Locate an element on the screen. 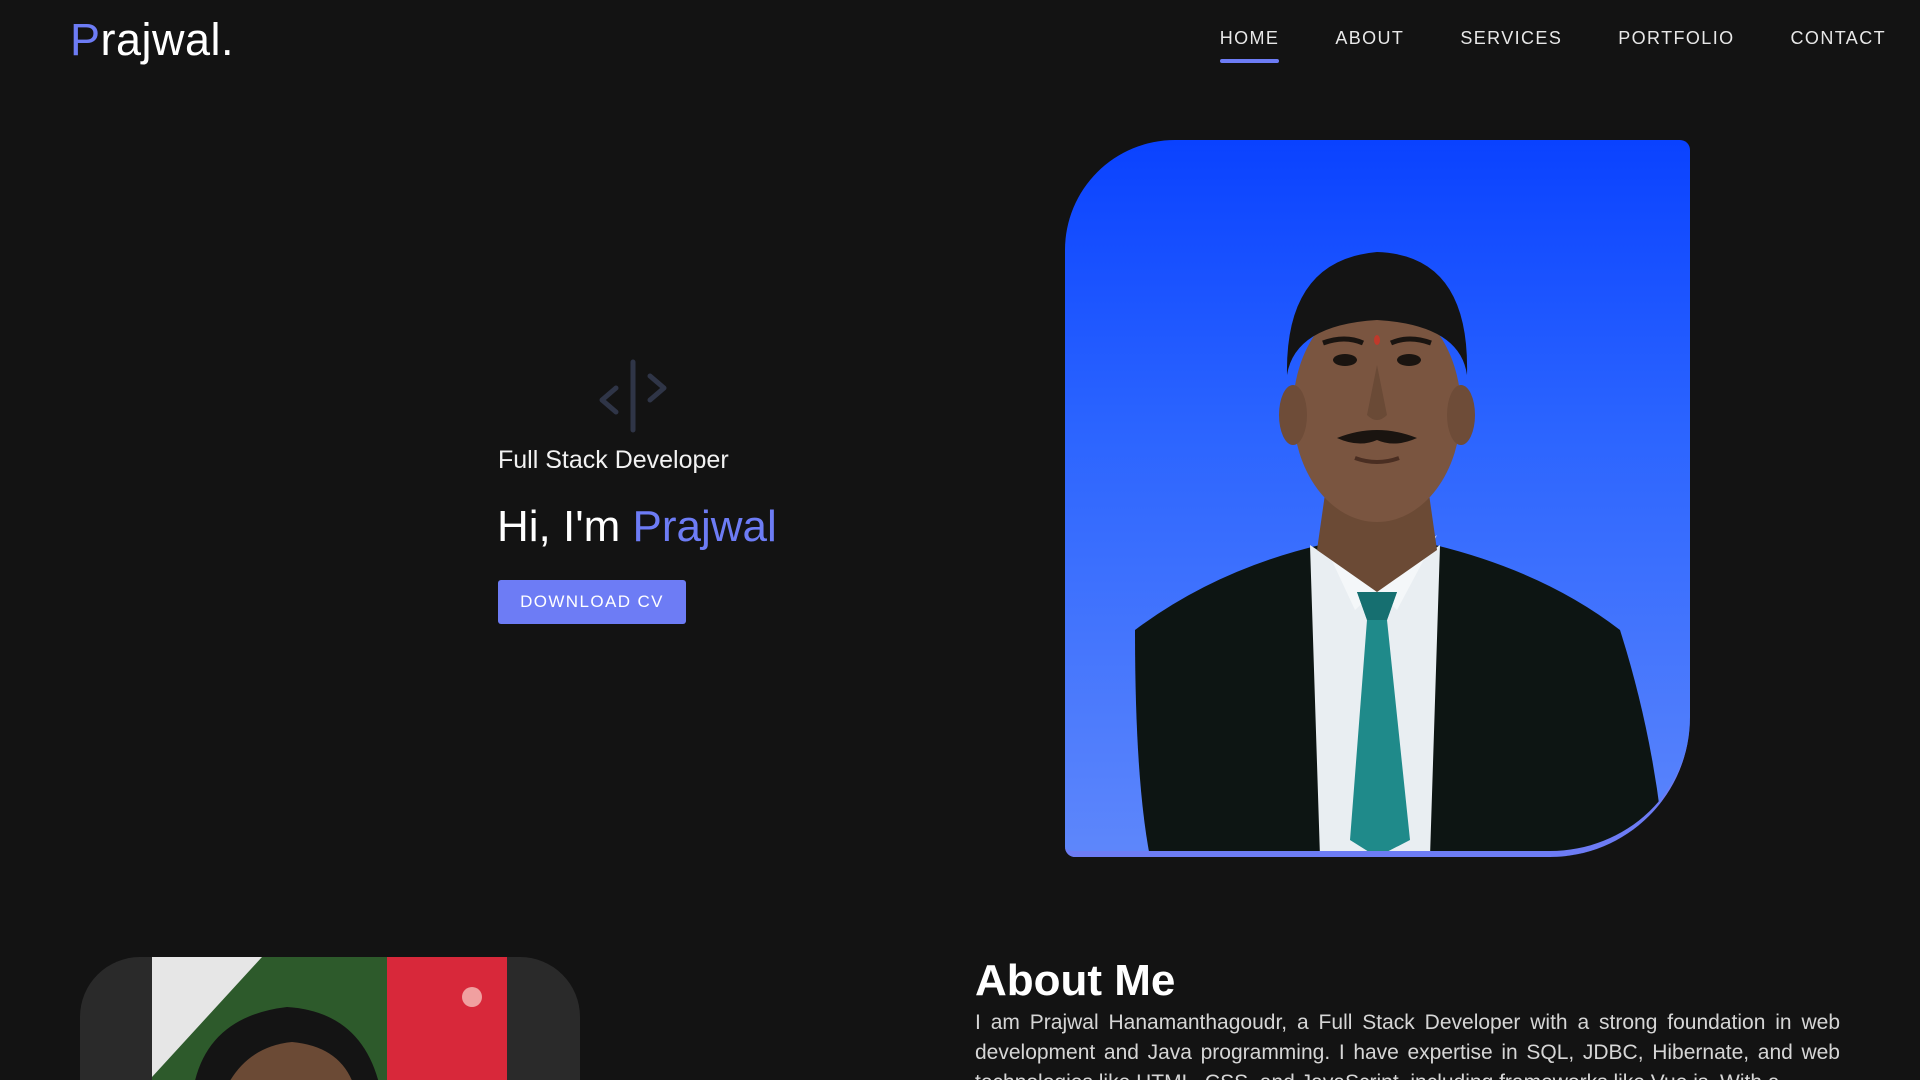 The height and width of the screenshot is (1080, 1920). brand-logo: Prajwal. is located at coordinates (152, 40).